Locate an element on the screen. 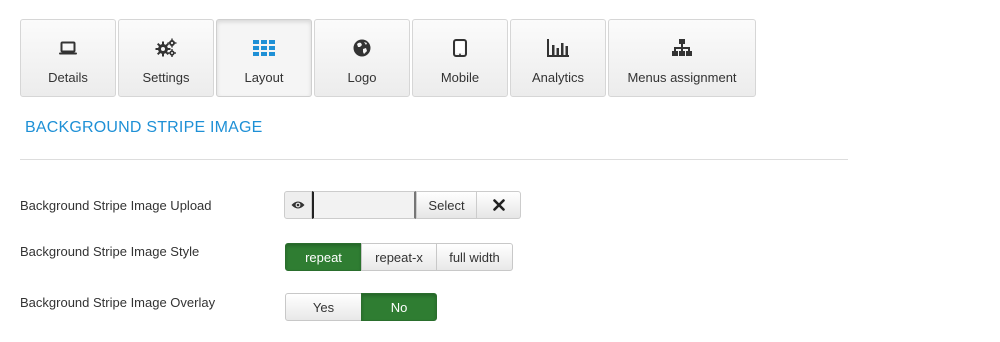 The height and width of the screenshot is (342, 1000). tab-label: Logo is located at coordinates (362, 77).